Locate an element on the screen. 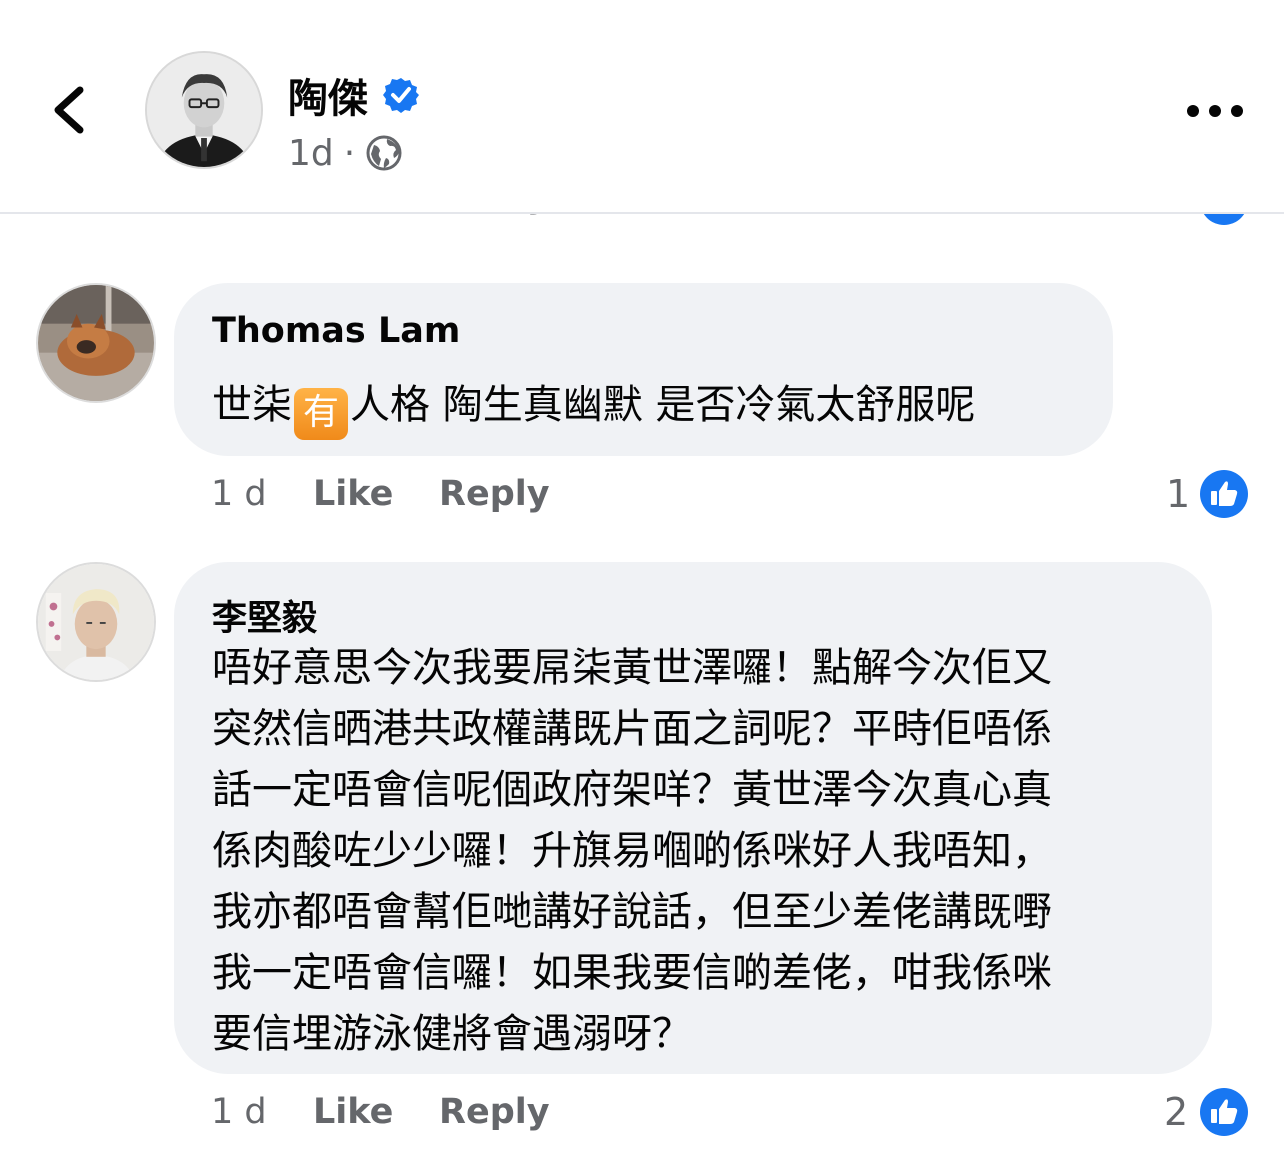 This screenshot has width=1284, height=1161. comment-text: 世柒有人格 陶生真幽默 是否冷氣太舒服呢 is located at coordinates (593, 407).